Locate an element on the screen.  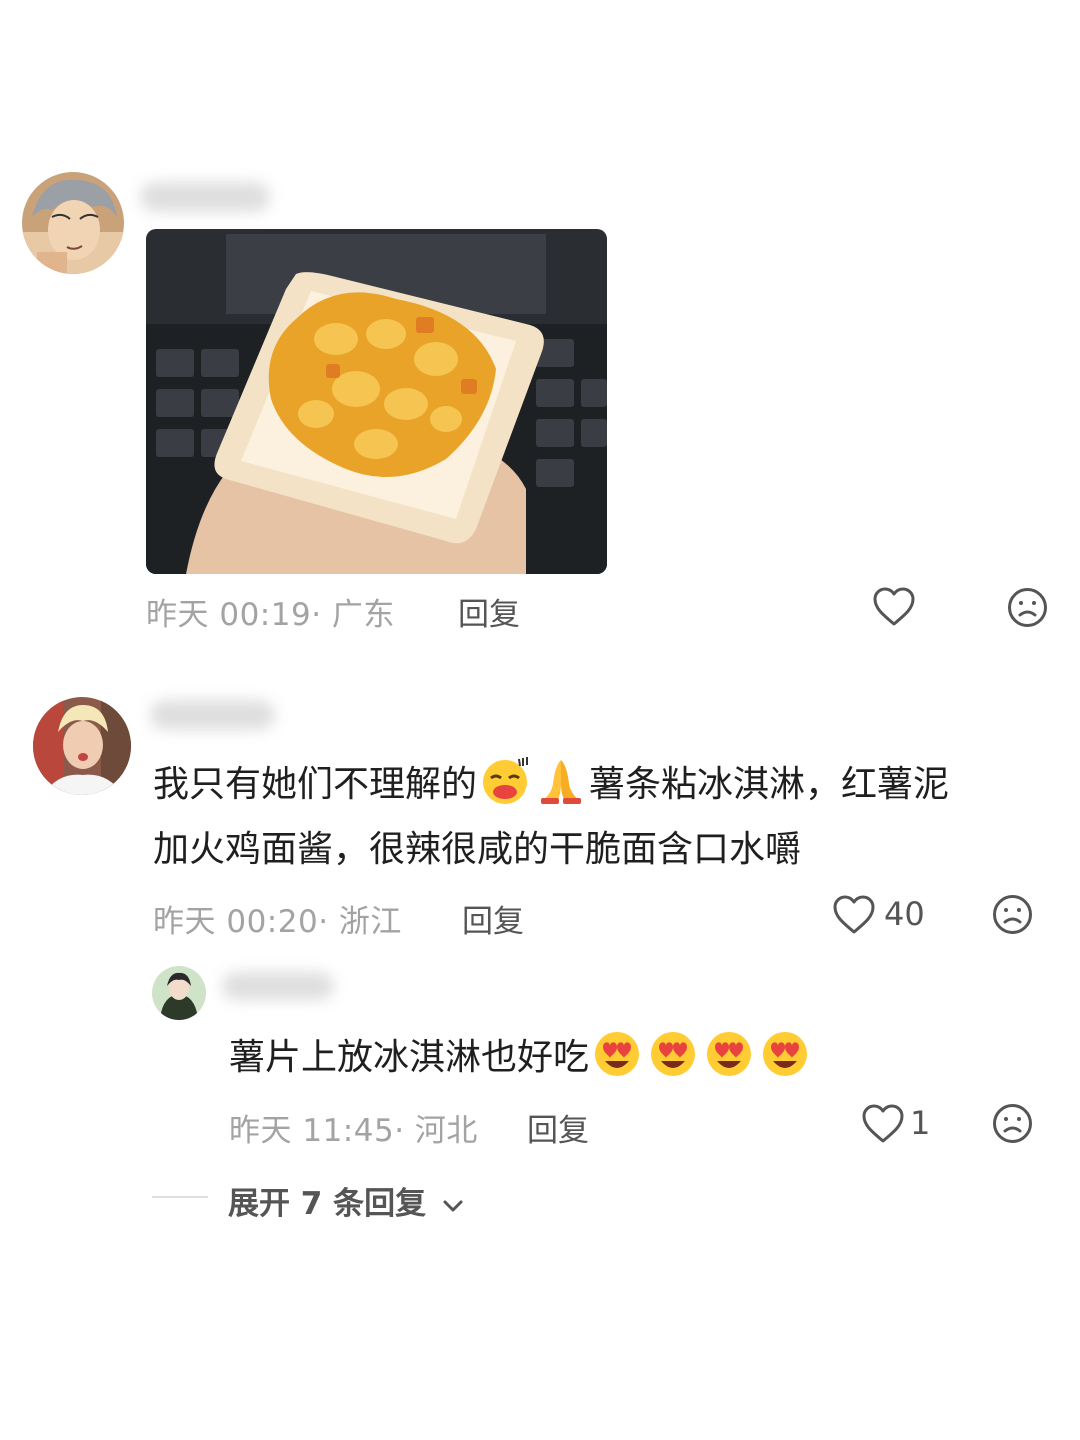
comment-text-part: 薯条粘冰淇淋，红薯泥 is located at coordinates (769, 784).